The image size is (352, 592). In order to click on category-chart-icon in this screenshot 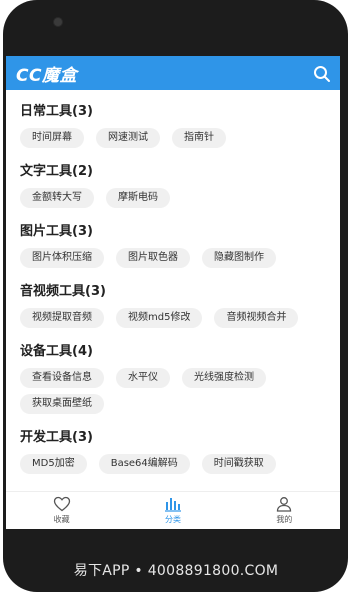, I will do `click(173, 504)`.